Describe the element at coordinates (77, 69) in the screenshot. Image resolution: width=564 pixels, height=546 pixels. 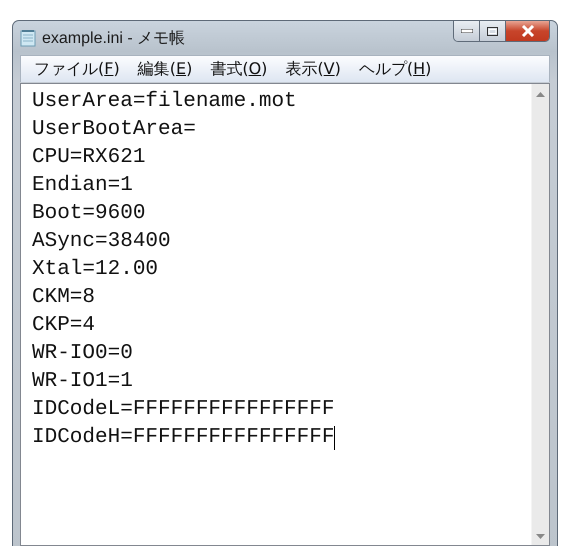
I see `menu-item: ファイル(F)` at that location.